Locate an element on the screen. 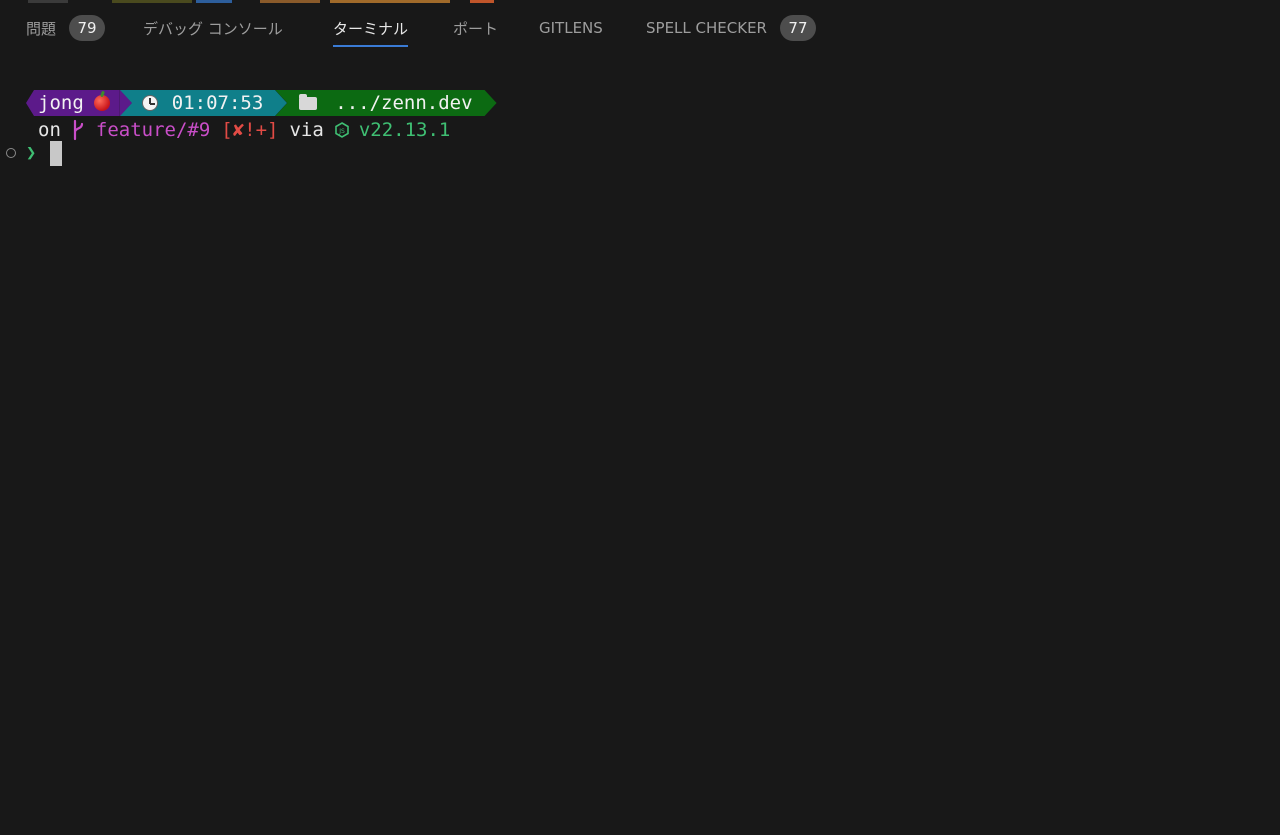  tab-problems-label: 問題 is located at coordinates (41, 28).